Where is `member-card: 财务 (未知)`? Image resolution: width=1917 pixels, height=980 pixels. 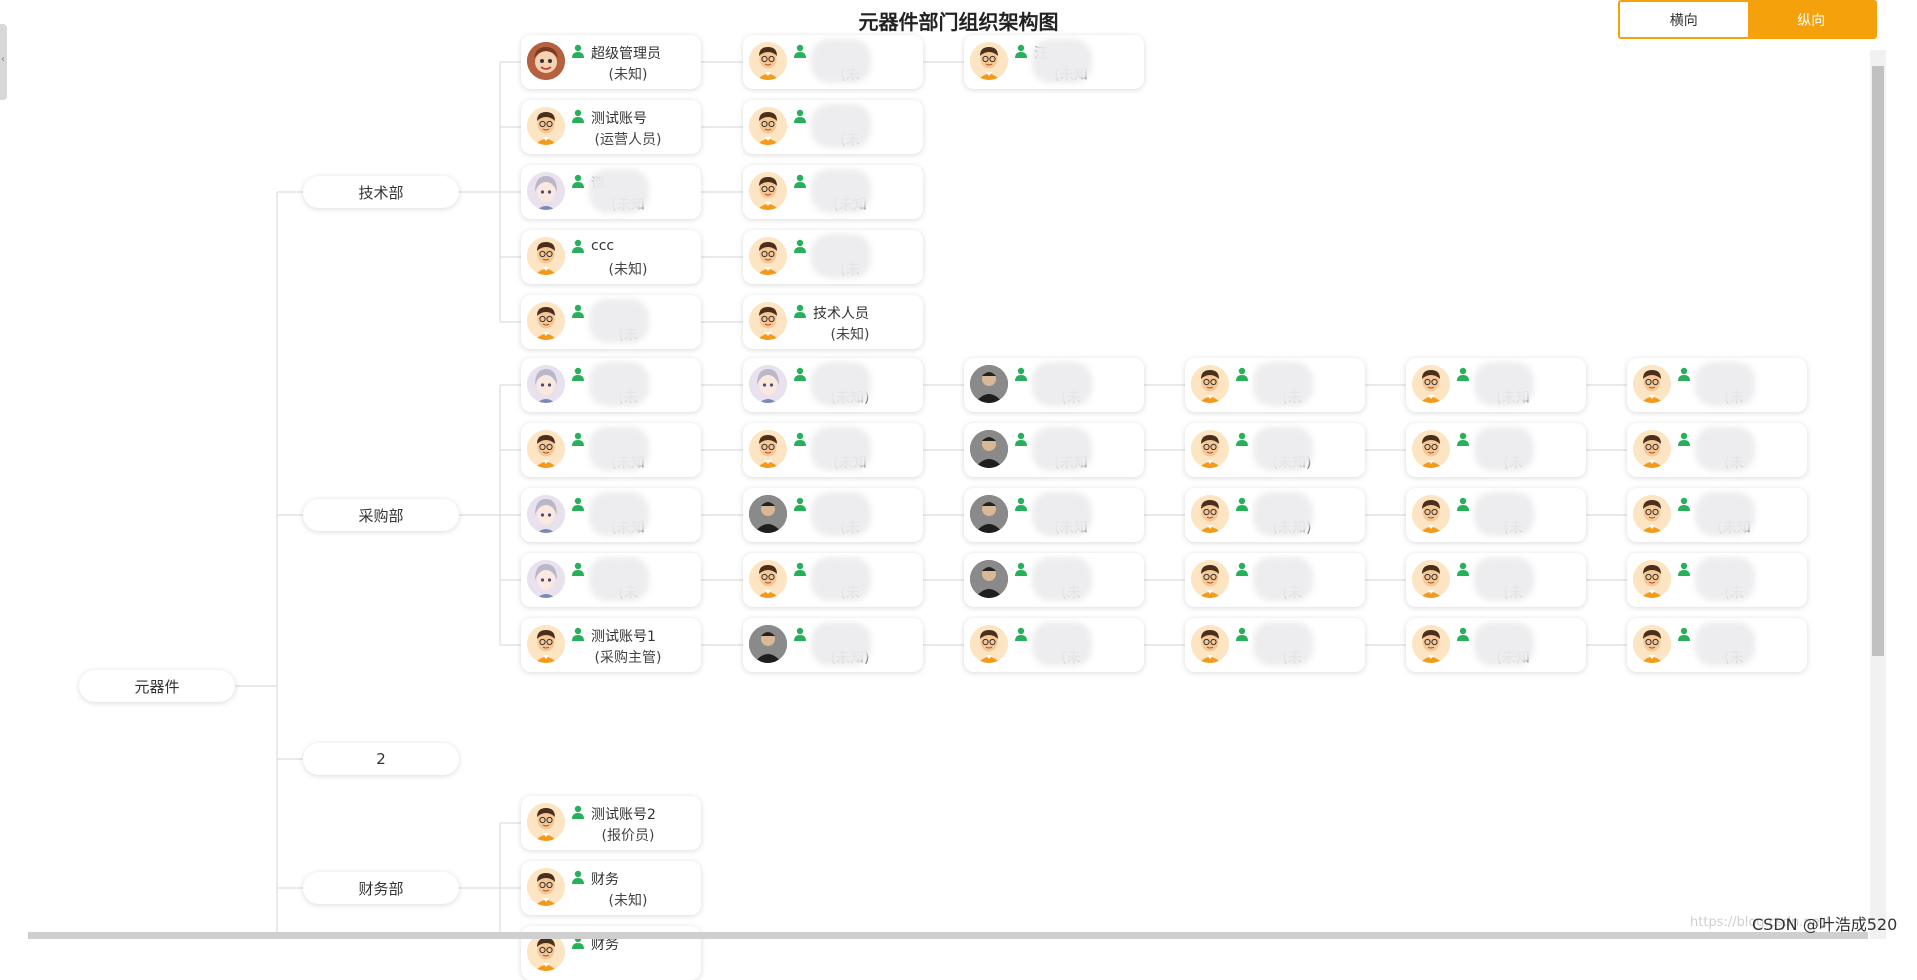 member-card: 财务 (未知) is located at coordinates (611, 888).